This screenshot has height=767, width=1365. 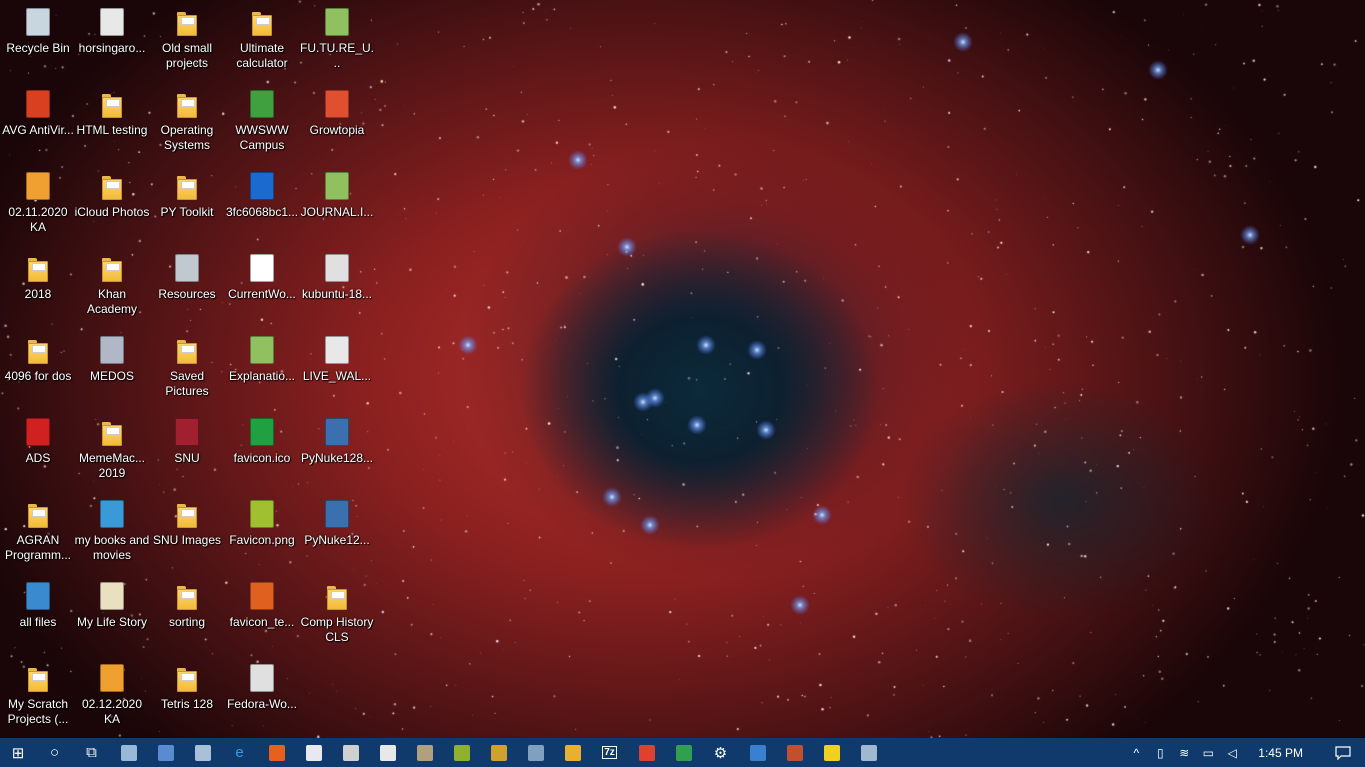 I want to click on action-center-icon, so click(x=1343, y=752).